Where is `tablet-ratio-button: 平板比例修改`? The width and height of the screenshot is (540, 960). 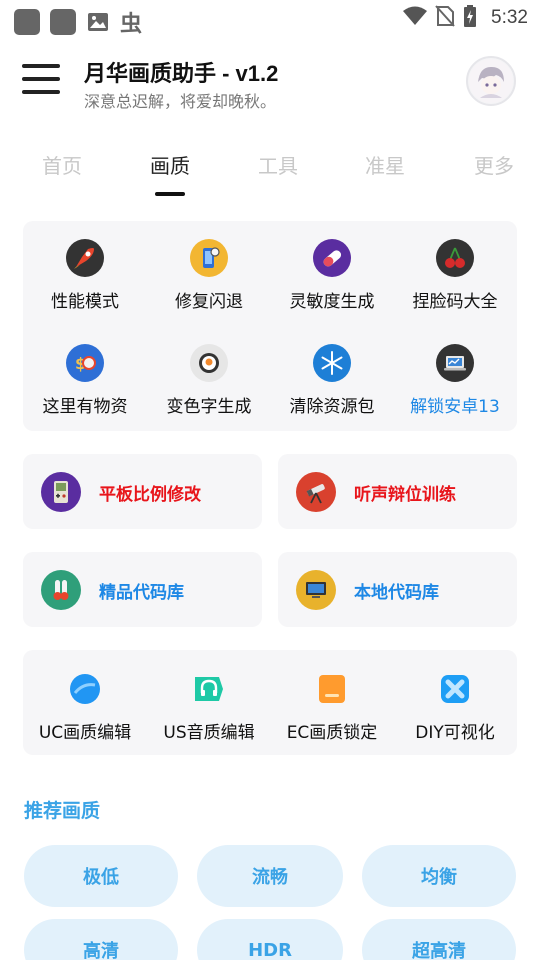
tablet-ratio-button: 平板比例修改 is located at coordinates (142, 491).